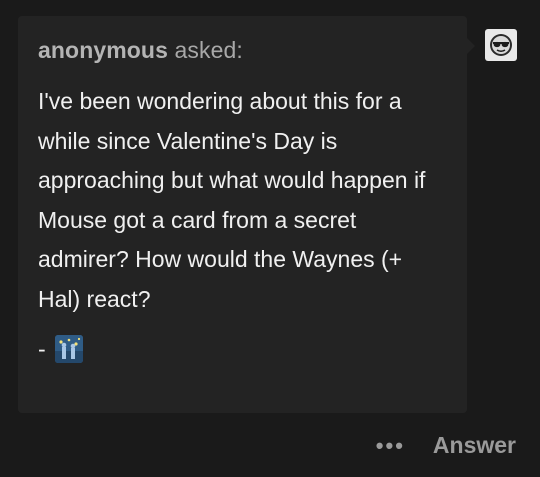  What do you see at coordinates (208, 50) in the screenshot?
I see `asked-label: asked:` at bounding box center [208, 50].